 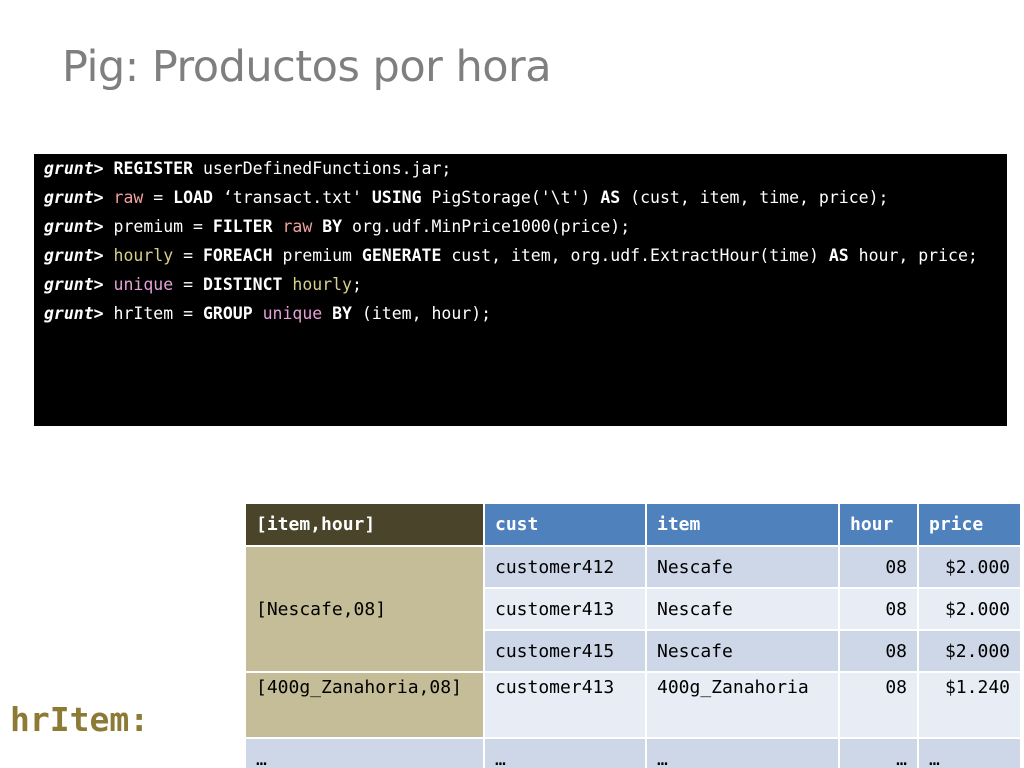 I want to click on code-text: userDefinedFunctions.jar;, so click(x=322, y=168).